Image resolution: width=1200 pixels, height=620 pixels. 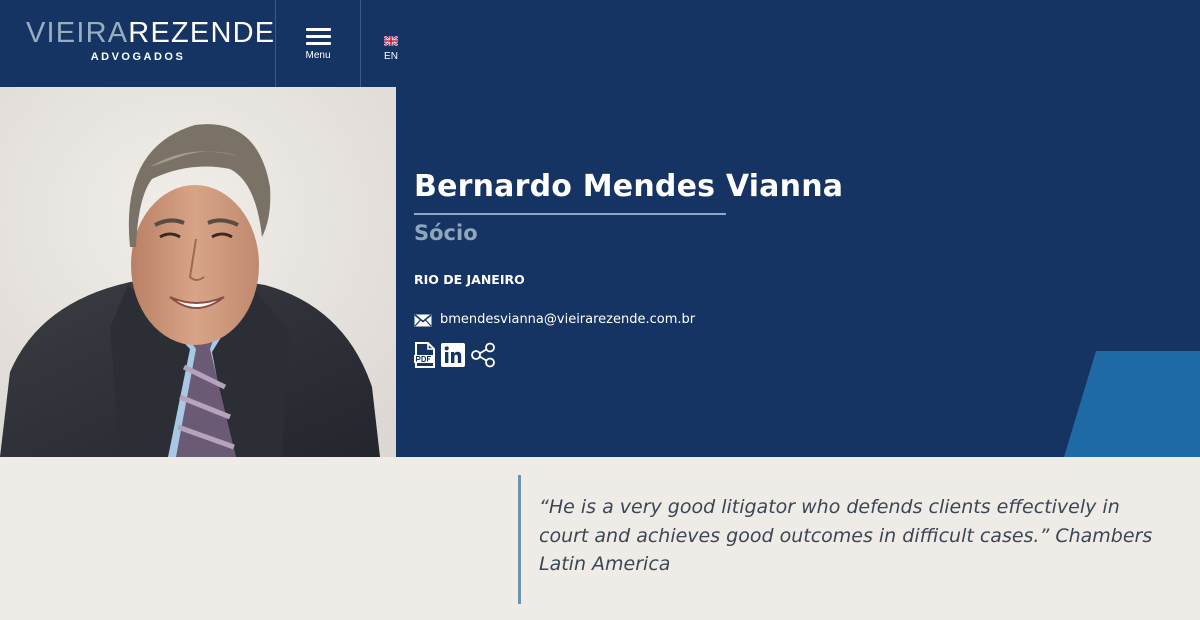 I want to click on menu-button: Menu, so click(x=318, y=43).